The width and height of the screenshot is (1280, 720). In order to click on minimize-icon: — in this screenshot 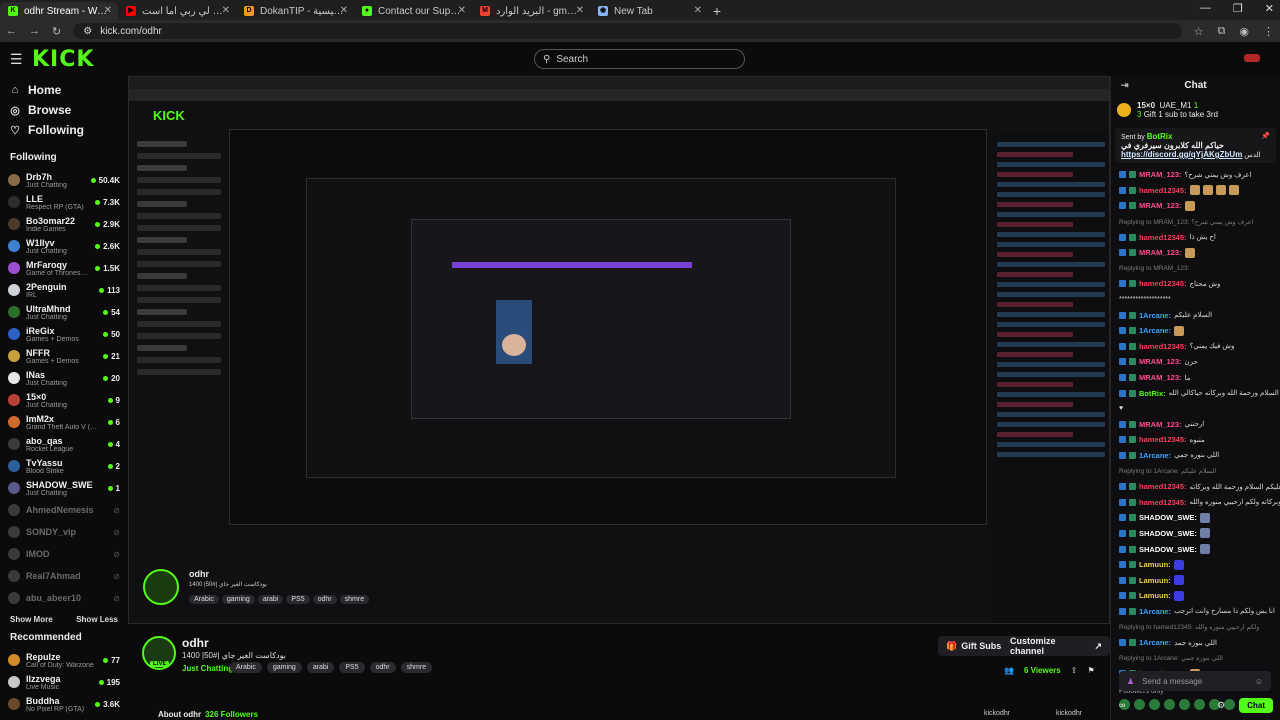, I will do `click(1205, 8)`.